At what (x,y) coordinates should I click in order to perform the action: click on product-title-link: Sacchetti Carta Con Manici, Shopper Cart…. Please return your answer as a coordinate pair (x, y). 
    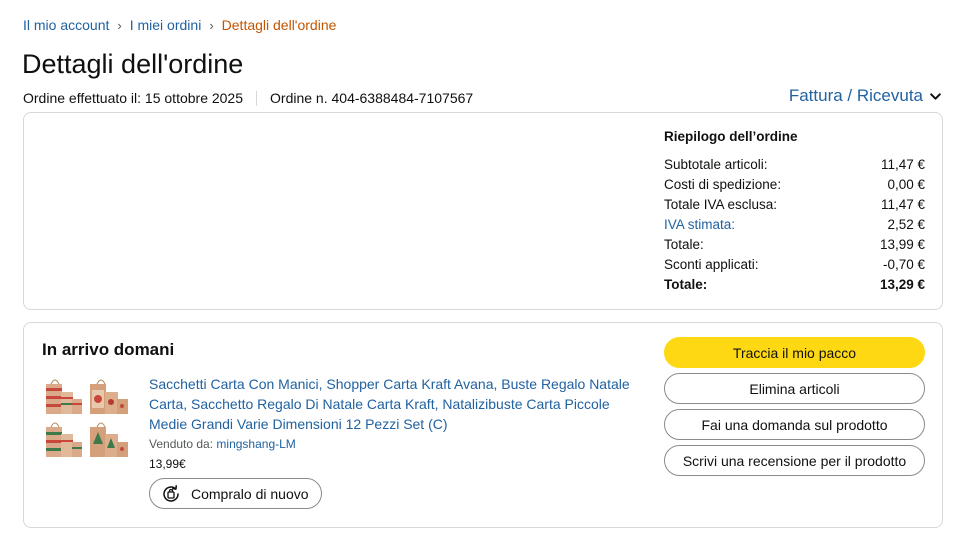
    Looking at the image, I should click on (394, 404).